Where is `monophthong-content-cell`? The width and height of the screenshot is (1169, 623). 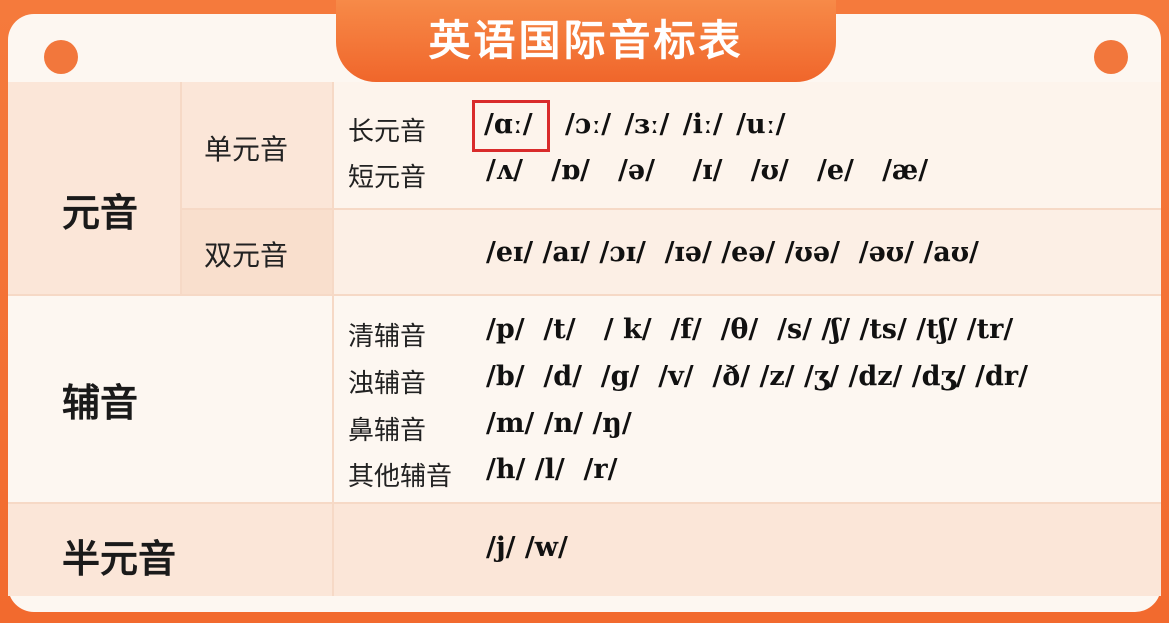 monophthong-content-cell is located at coordinates (747, 145).